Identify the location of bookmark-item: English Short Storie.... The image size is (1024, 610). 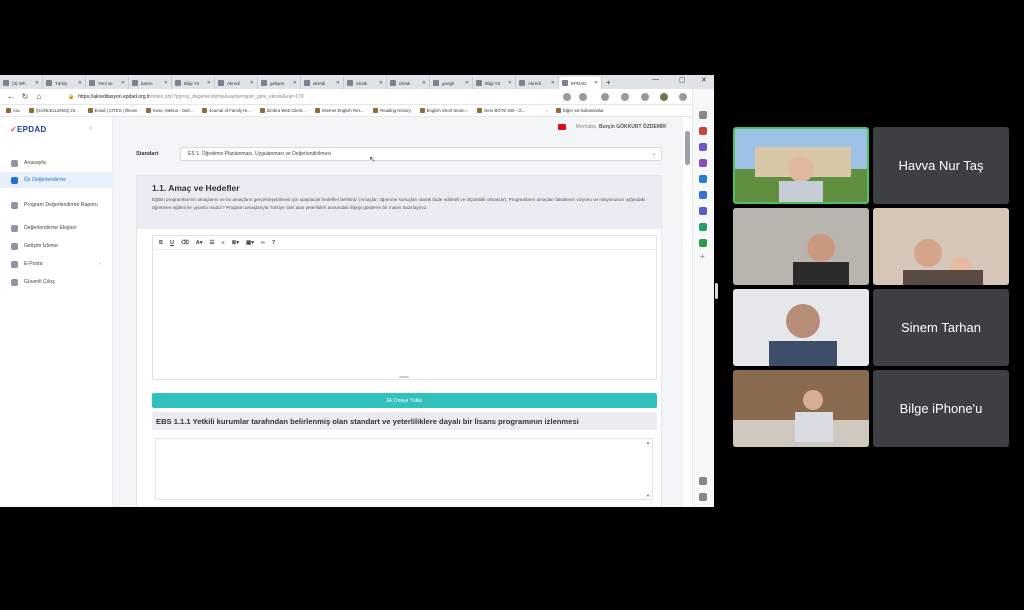
(443, 110).